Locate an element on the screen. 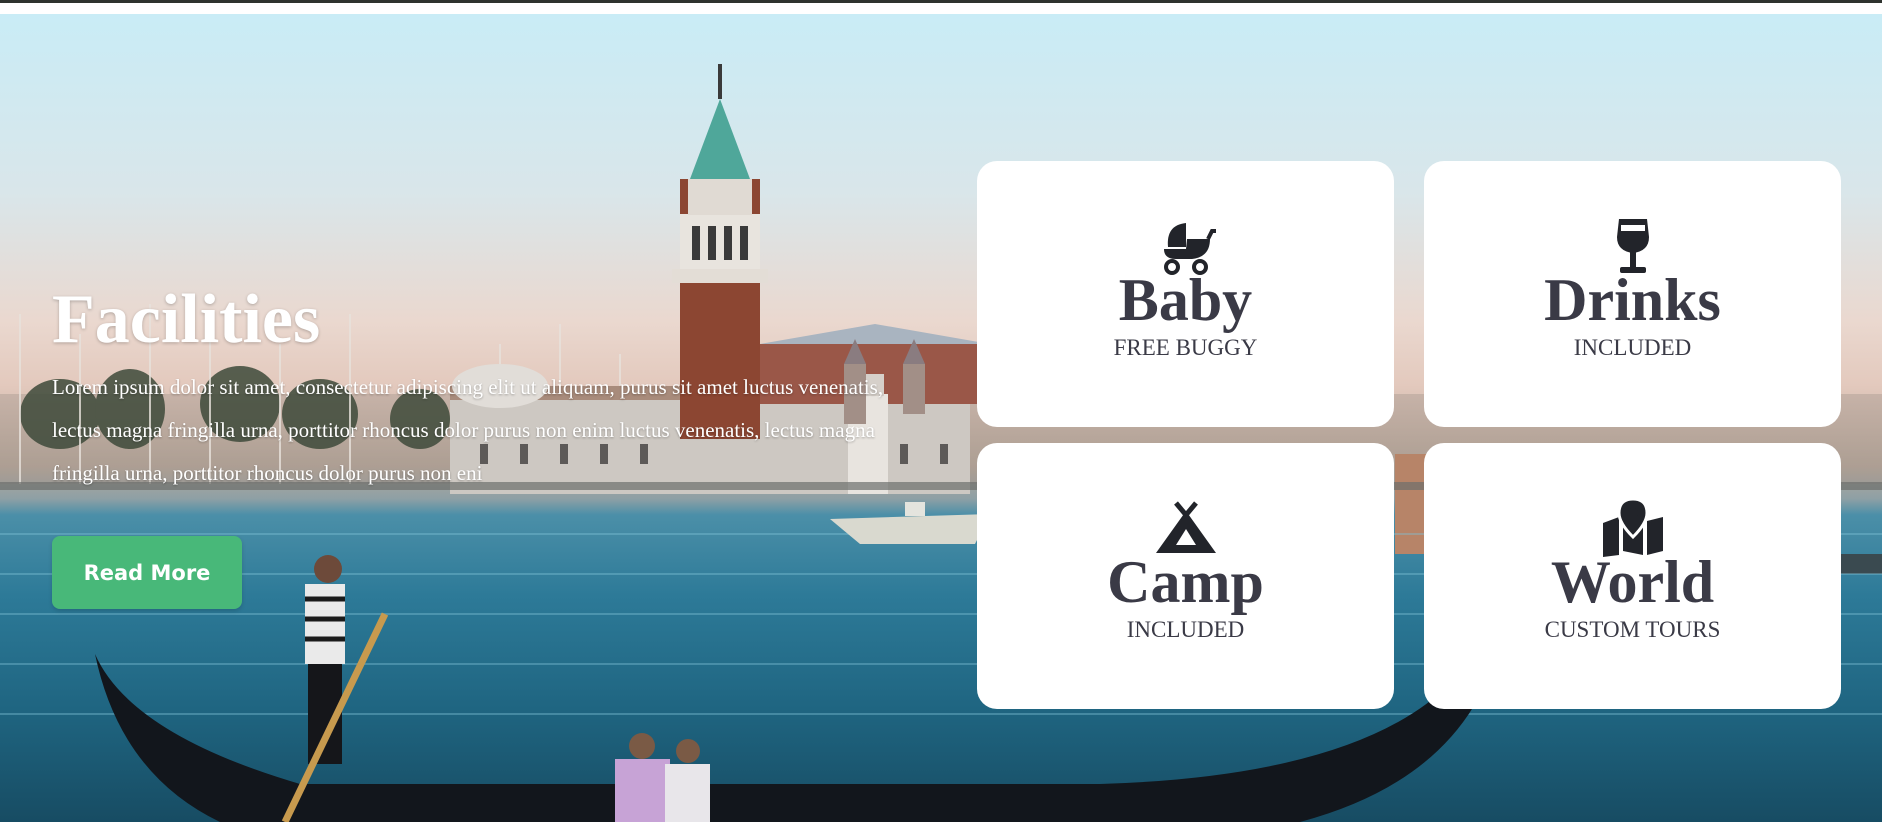  facility-card-camp: Camp INCLUDED is located at coordinates (1185, 576).